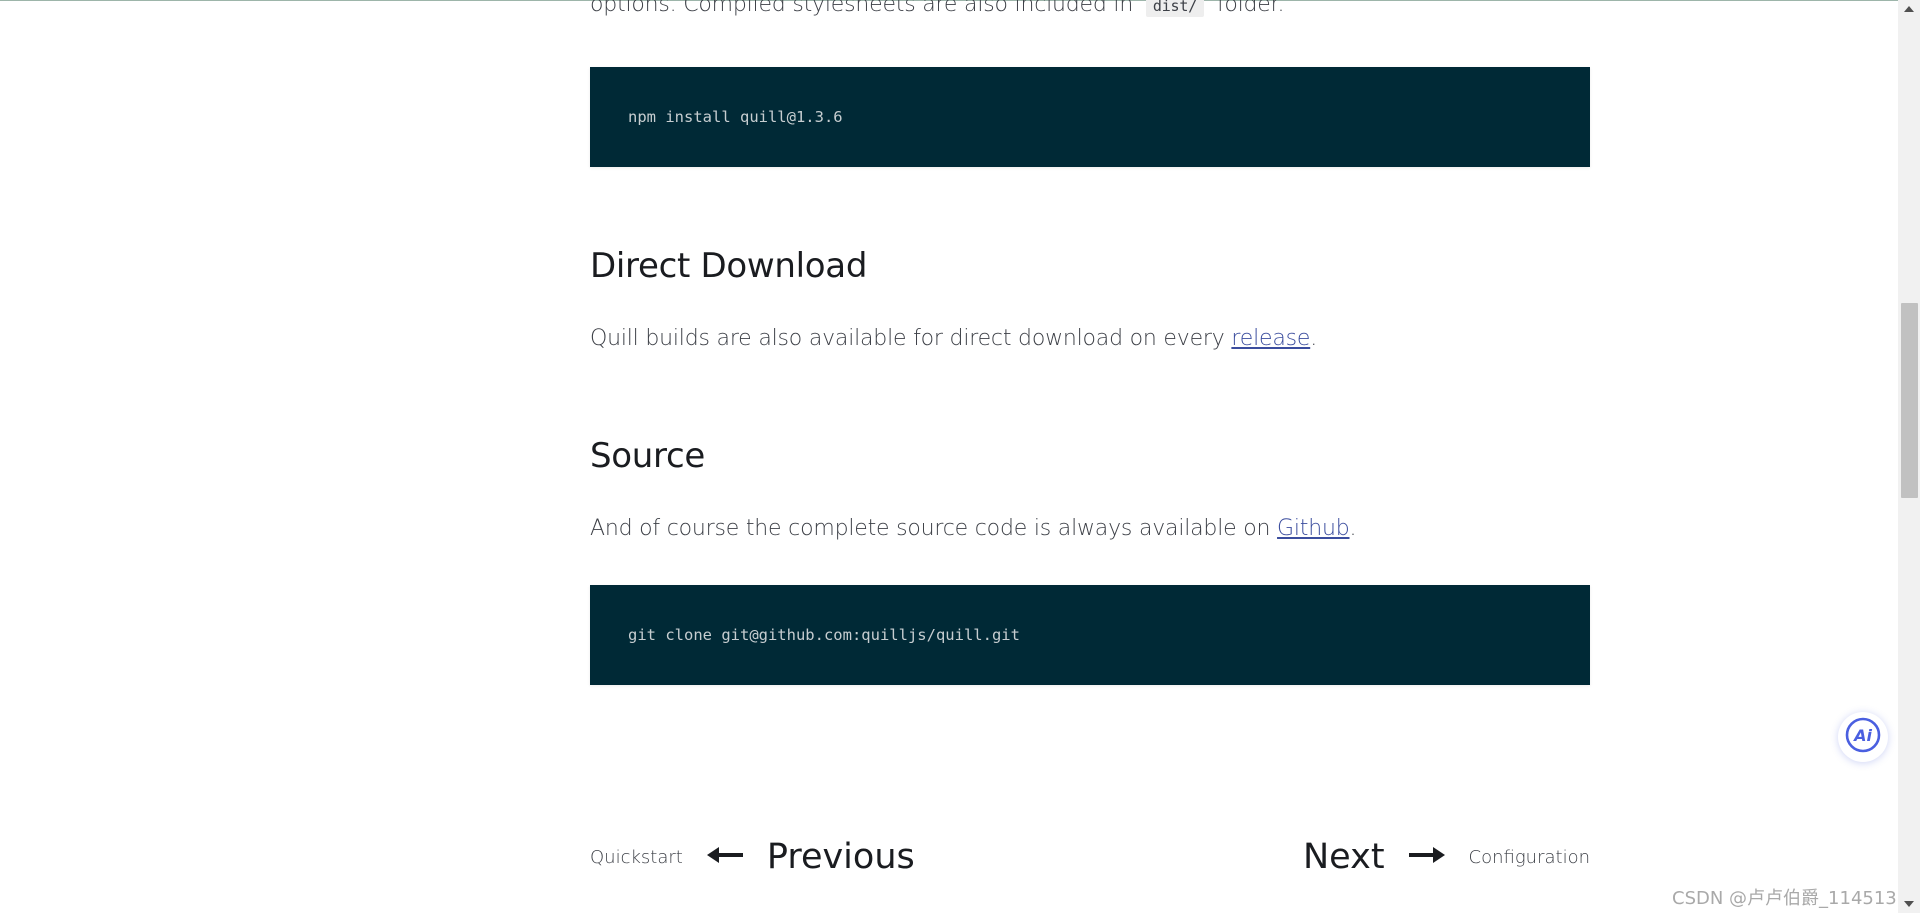 Image resolution: width=1920 pixels, height=913 pixels. I want to click on ai-icon-label: Ai, so click(1862, 735).